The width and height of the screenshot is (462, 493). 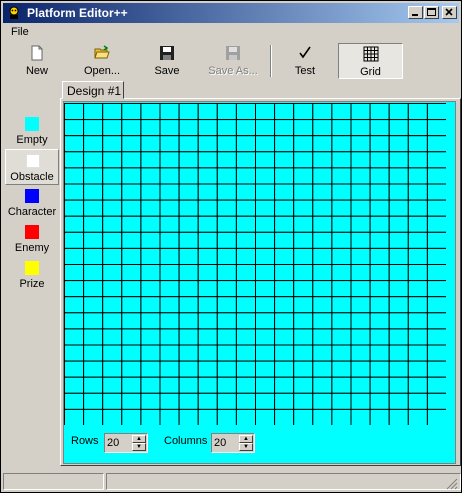 I want to click on resize-grip-icon, so click(x=452, y=484).